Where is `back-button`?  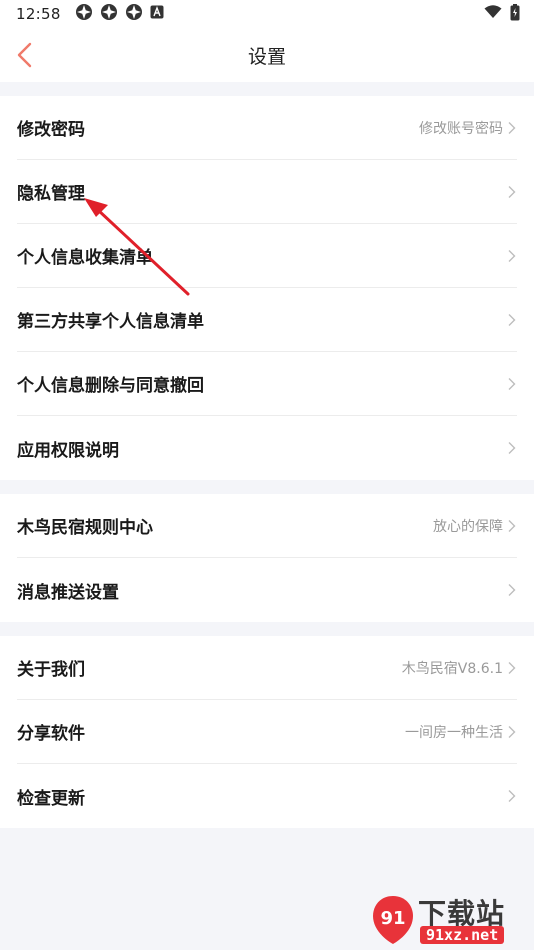
back-button is located at coordinates (26, 55).